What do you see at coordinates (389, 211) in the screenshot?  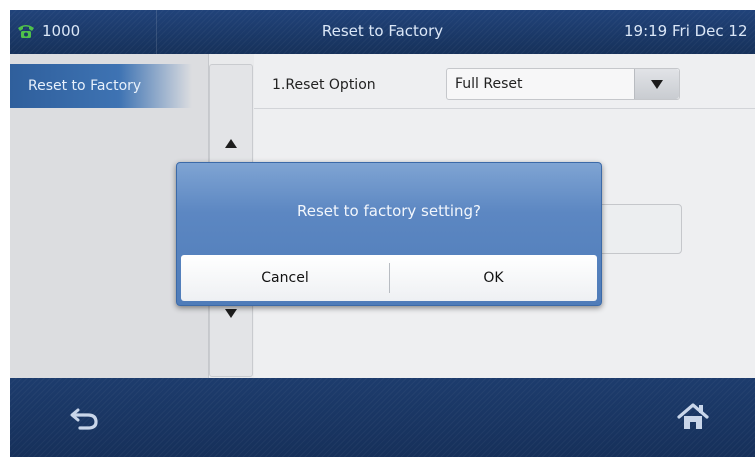 I see `dialog-message: Reset to factory setting?` at bounding box center [389, 211].